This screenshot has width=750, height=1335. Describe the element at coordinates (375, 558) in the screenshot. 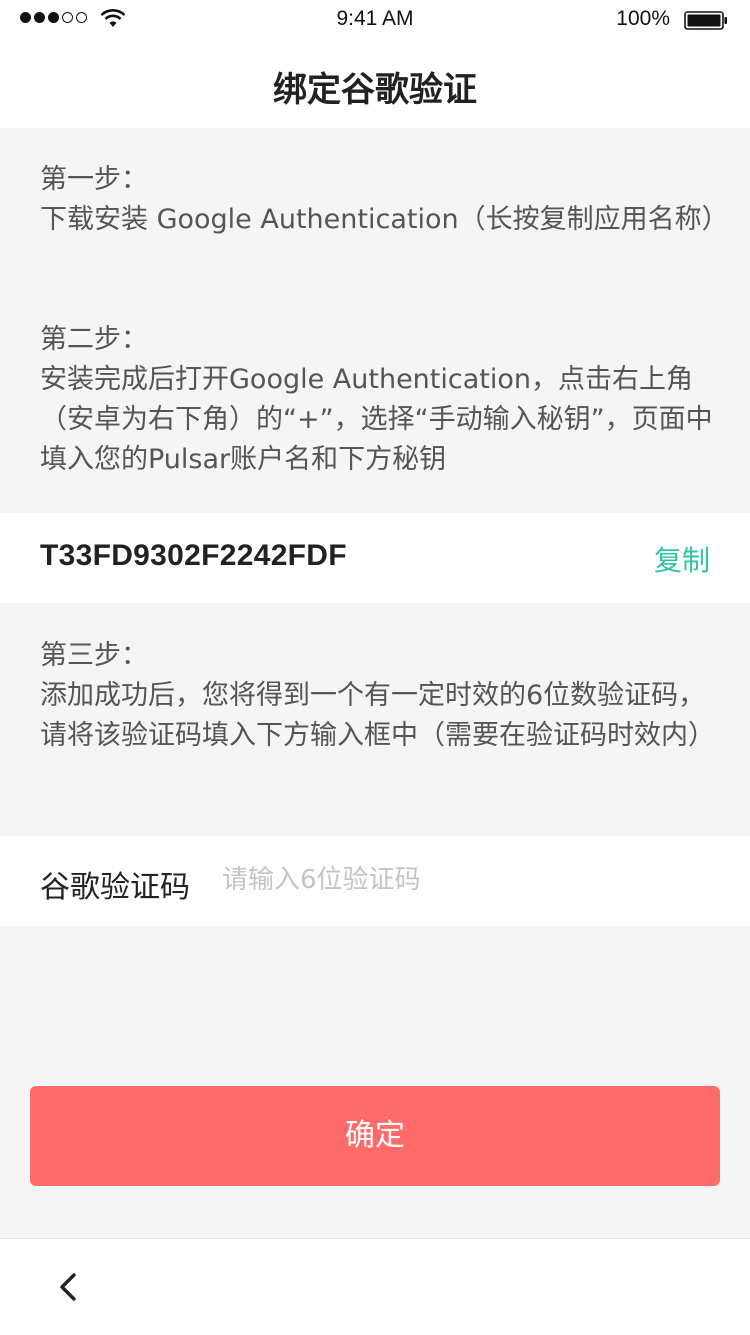

I see `secret-key-row: T33FD9302F2242FDF 复制` at that location.